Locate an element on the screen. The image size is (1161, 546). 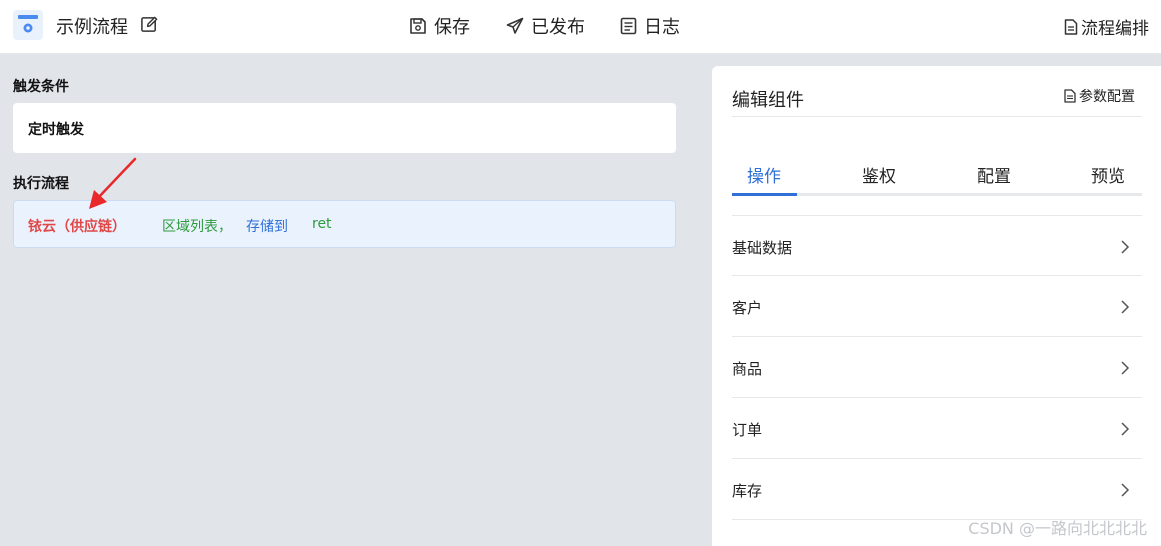
log-button: 日志 is located at coordinates (650, 26).